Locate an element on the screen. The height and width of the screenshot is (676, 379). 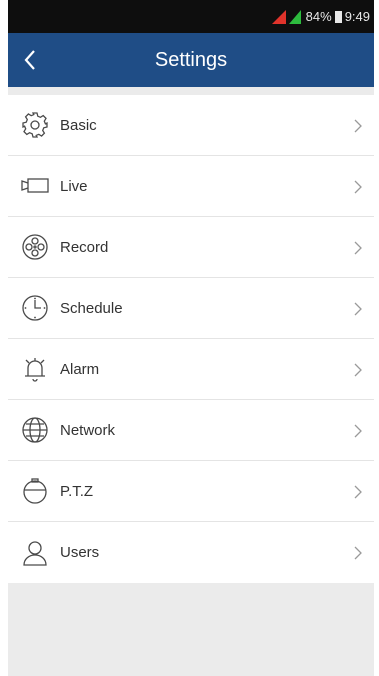
menu-item-ptz: P.T.Z is located at coordinates (191, 491).